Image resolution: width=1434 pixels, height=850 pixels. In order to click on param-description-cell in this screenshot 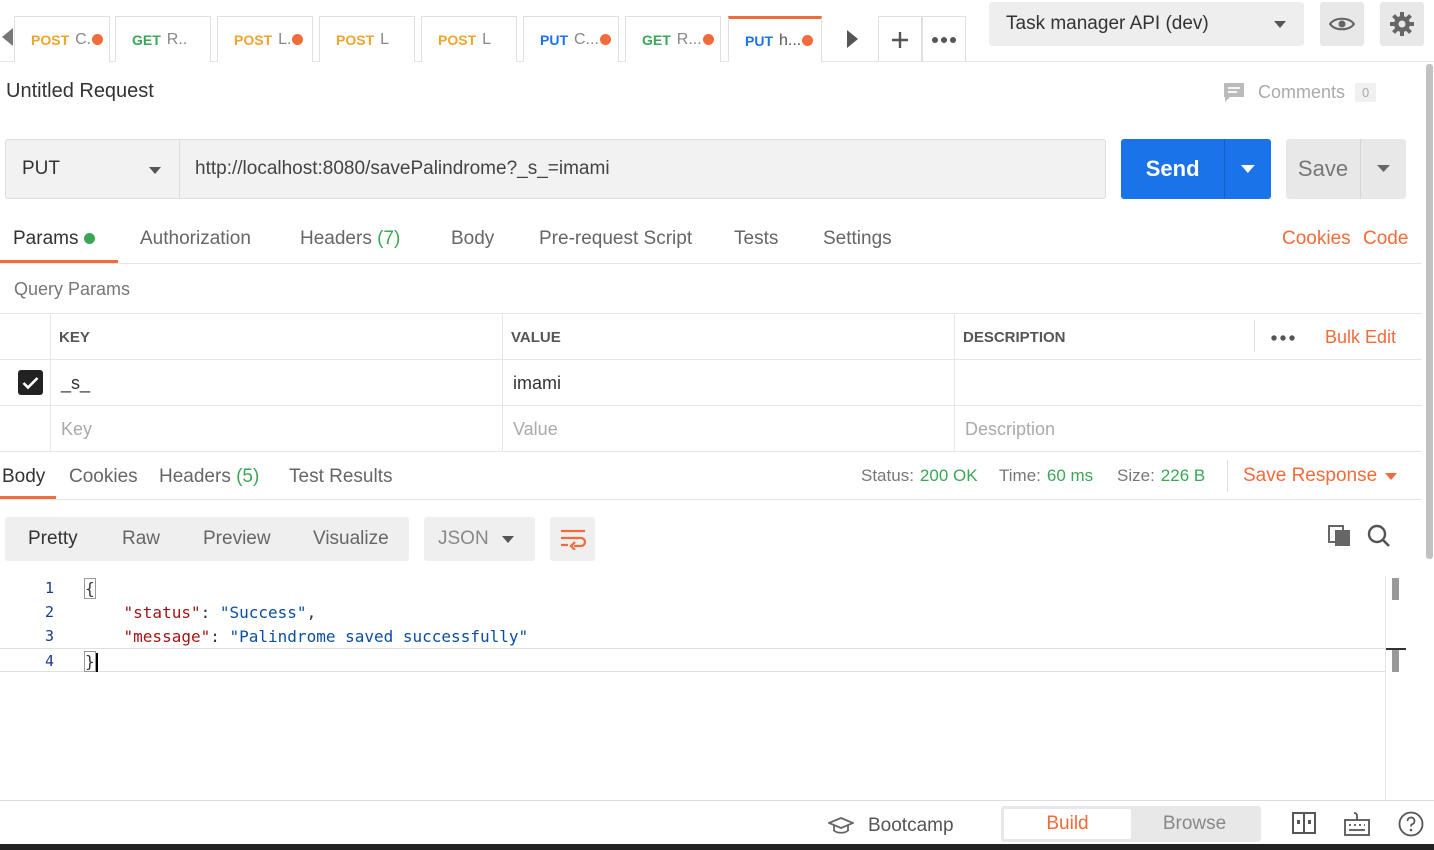, I will do `click(1188, 383)`.